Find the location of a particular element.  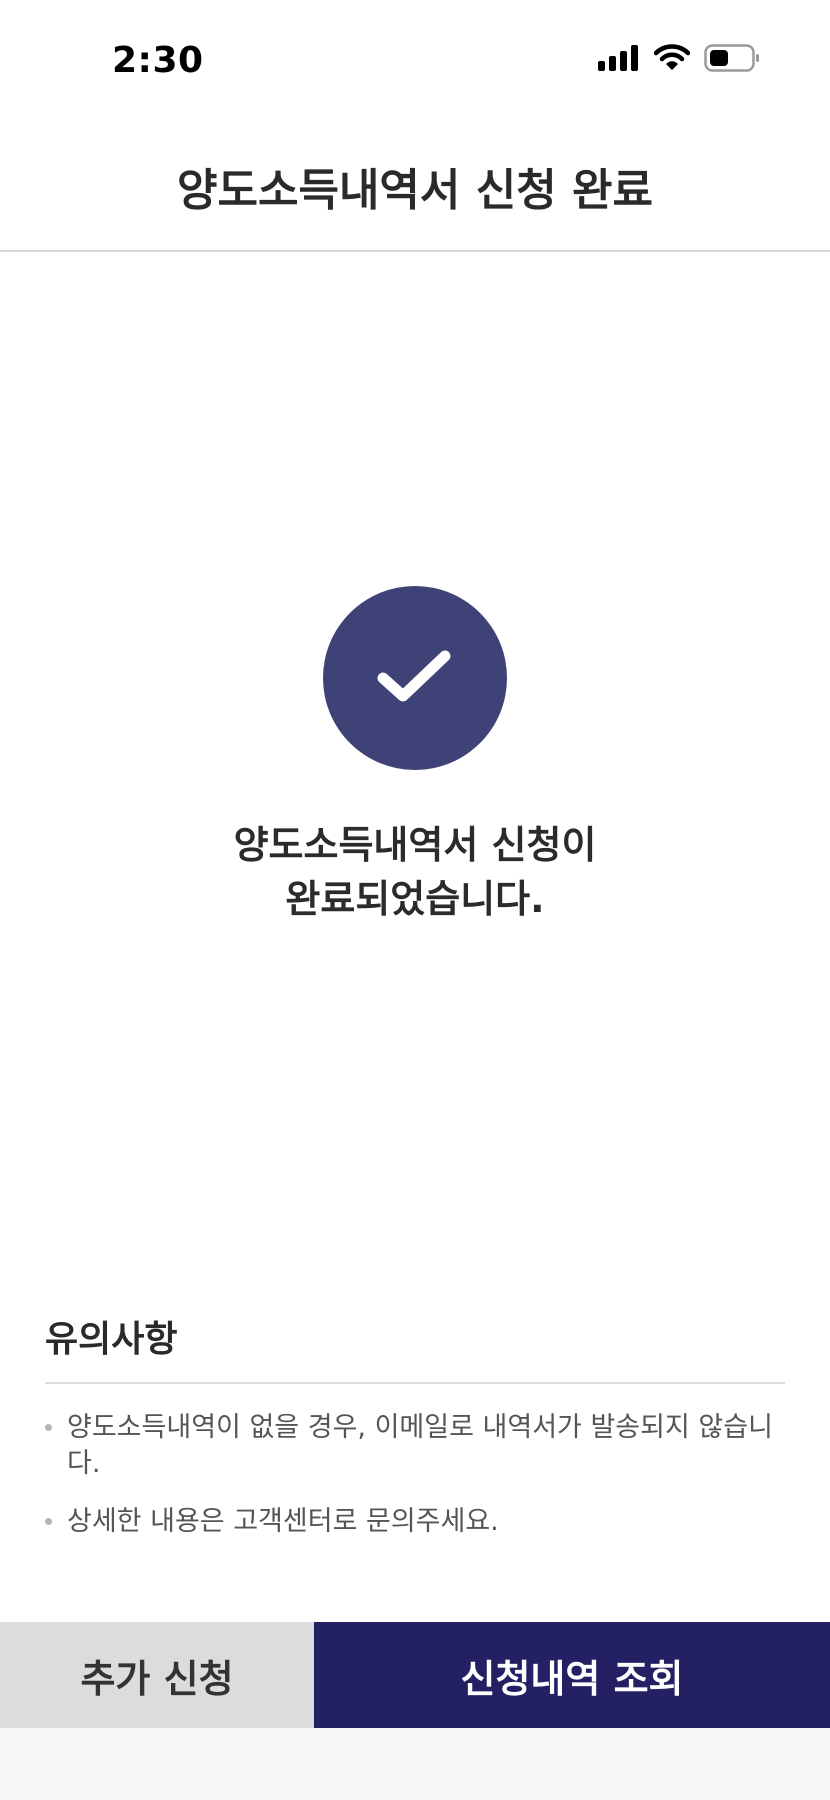

battery-icon is located at coordinates (732, 60).